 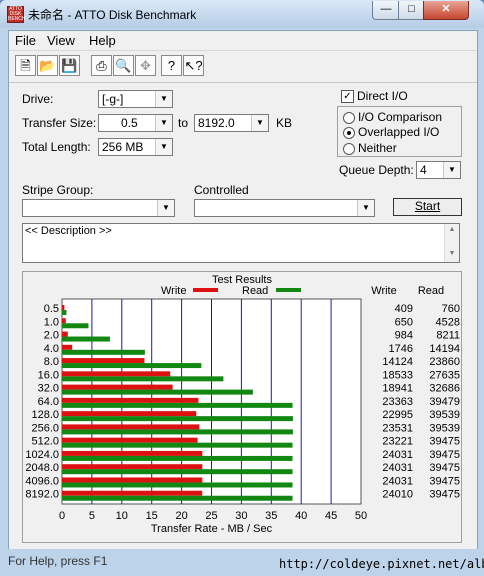 What do you see at coordinates (423, 170) in the screenshot?
I see `queue-depth-value: 4` at bounding box center [423, 170].